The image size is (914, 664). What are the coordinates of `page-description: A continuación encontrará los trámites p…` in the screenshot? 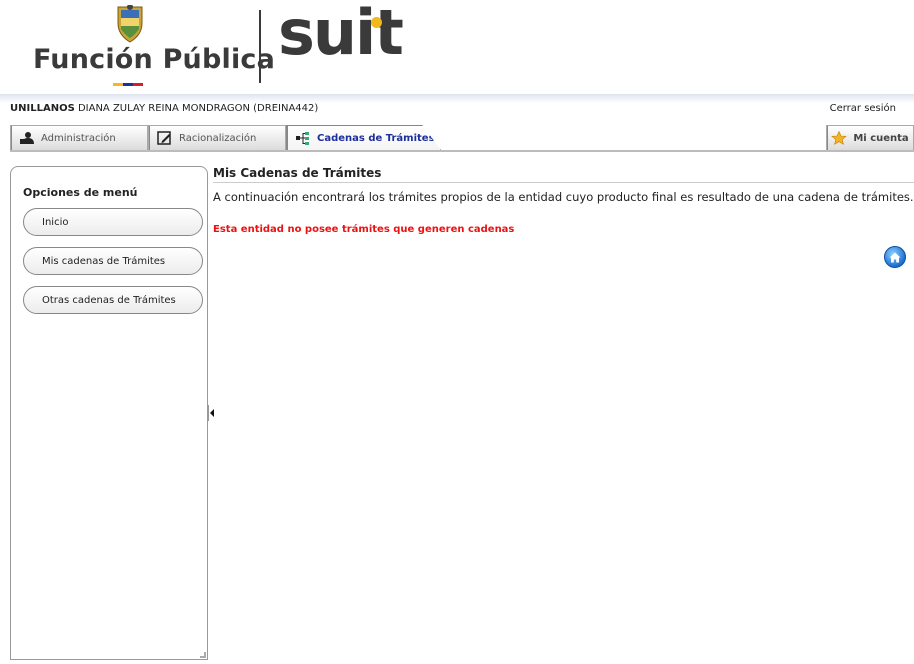 It's located at (563, 197).